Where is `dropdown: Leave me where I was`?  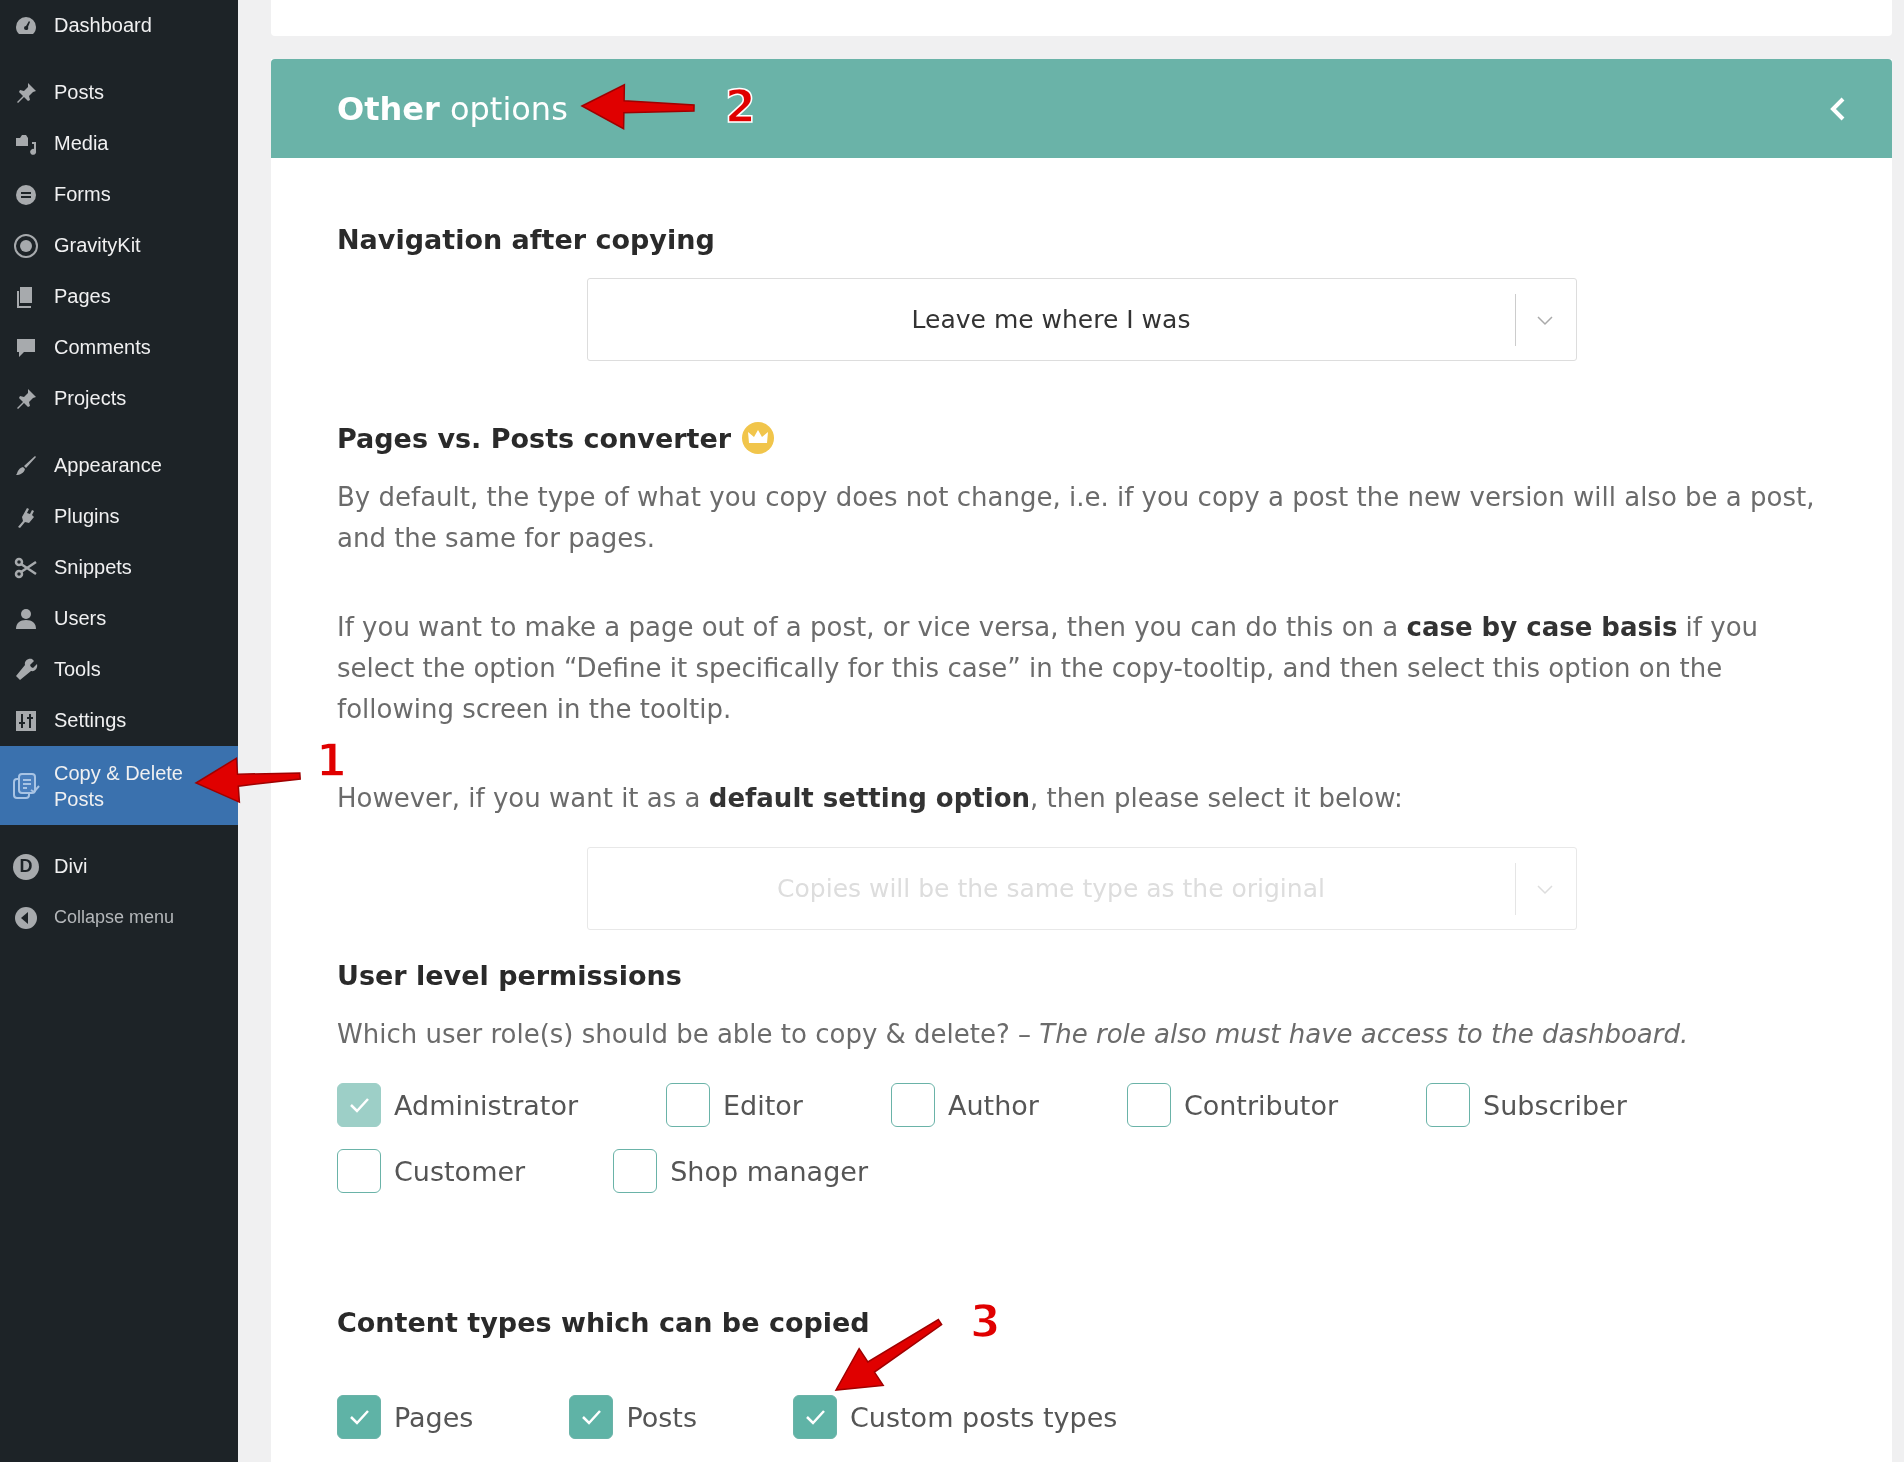
dropdown: Leave me where I was is located at coordinates (1081, 319).